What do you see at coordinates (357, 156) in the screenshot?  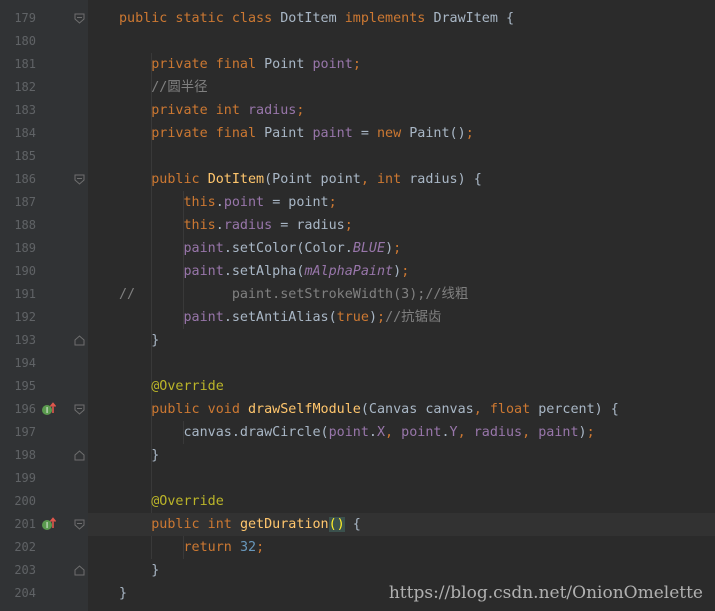 I see `code-line: 185` at bounding box center [357, 156].